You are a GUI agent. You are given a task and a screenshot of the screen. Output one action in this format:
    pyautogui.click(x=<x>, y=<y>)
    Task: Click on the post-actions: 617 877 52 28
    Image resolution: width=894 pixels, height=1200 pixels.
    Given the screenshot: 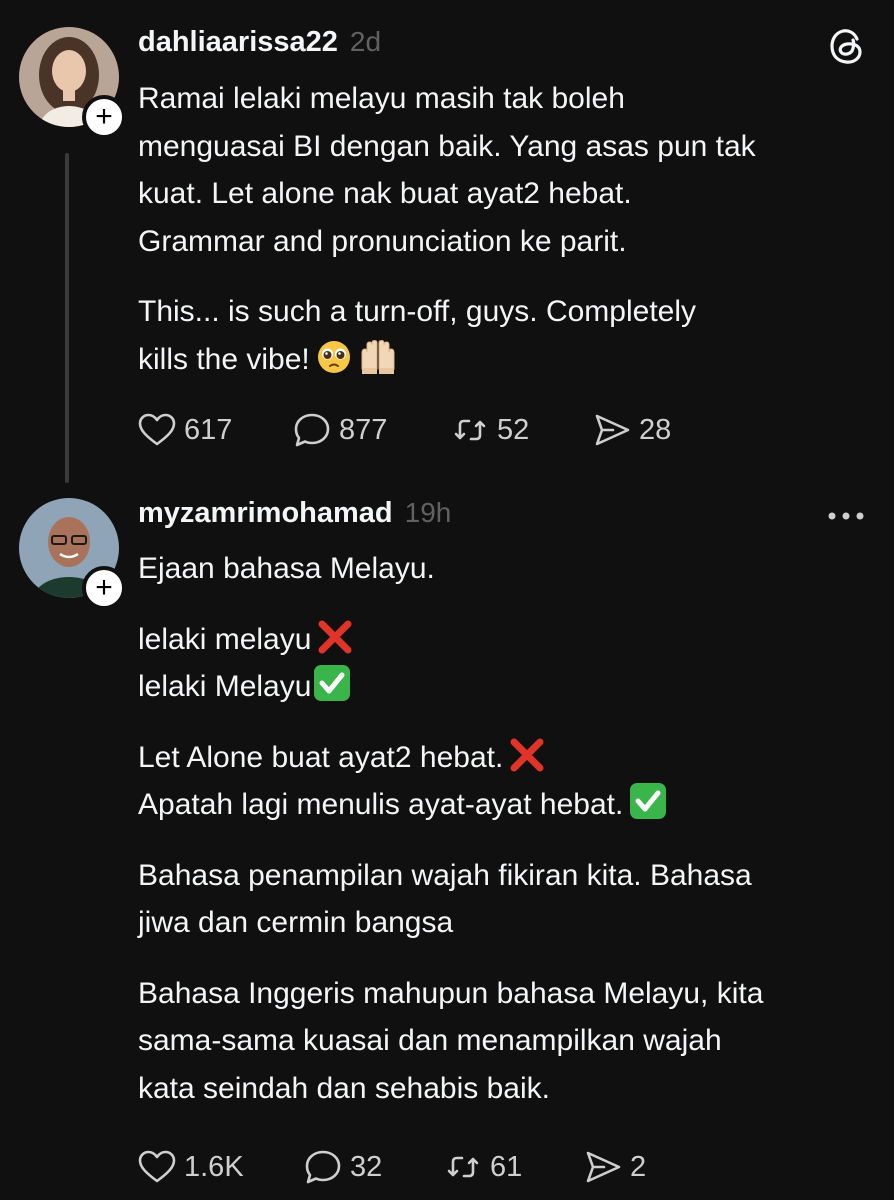 What is the action you would take?
    pyautogui.click(x=404, y=430)
    